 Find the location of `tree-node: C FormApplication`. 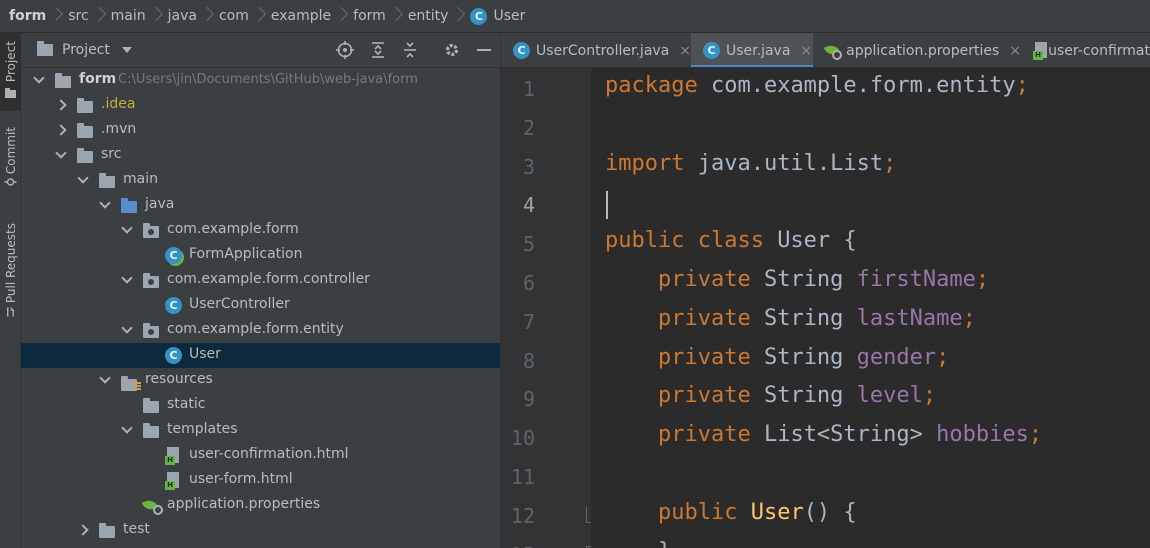

tree-node: C FormApplication is located at coordinates (260, 255).